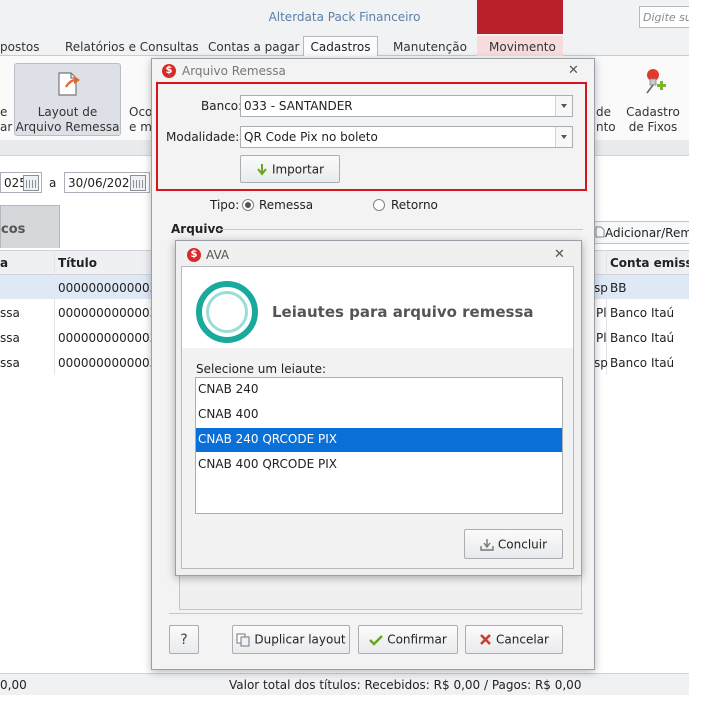 Image resolution: width=719 pixels, height=713 pixels. I want to click on radio-retorno, so click(379, 205).